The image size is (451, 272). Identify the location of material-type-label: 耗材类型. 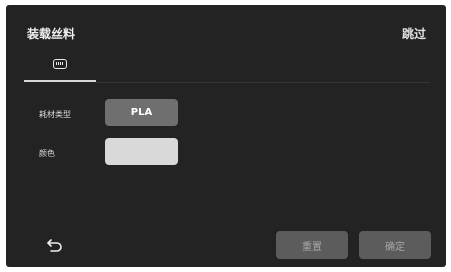
(55, 114).